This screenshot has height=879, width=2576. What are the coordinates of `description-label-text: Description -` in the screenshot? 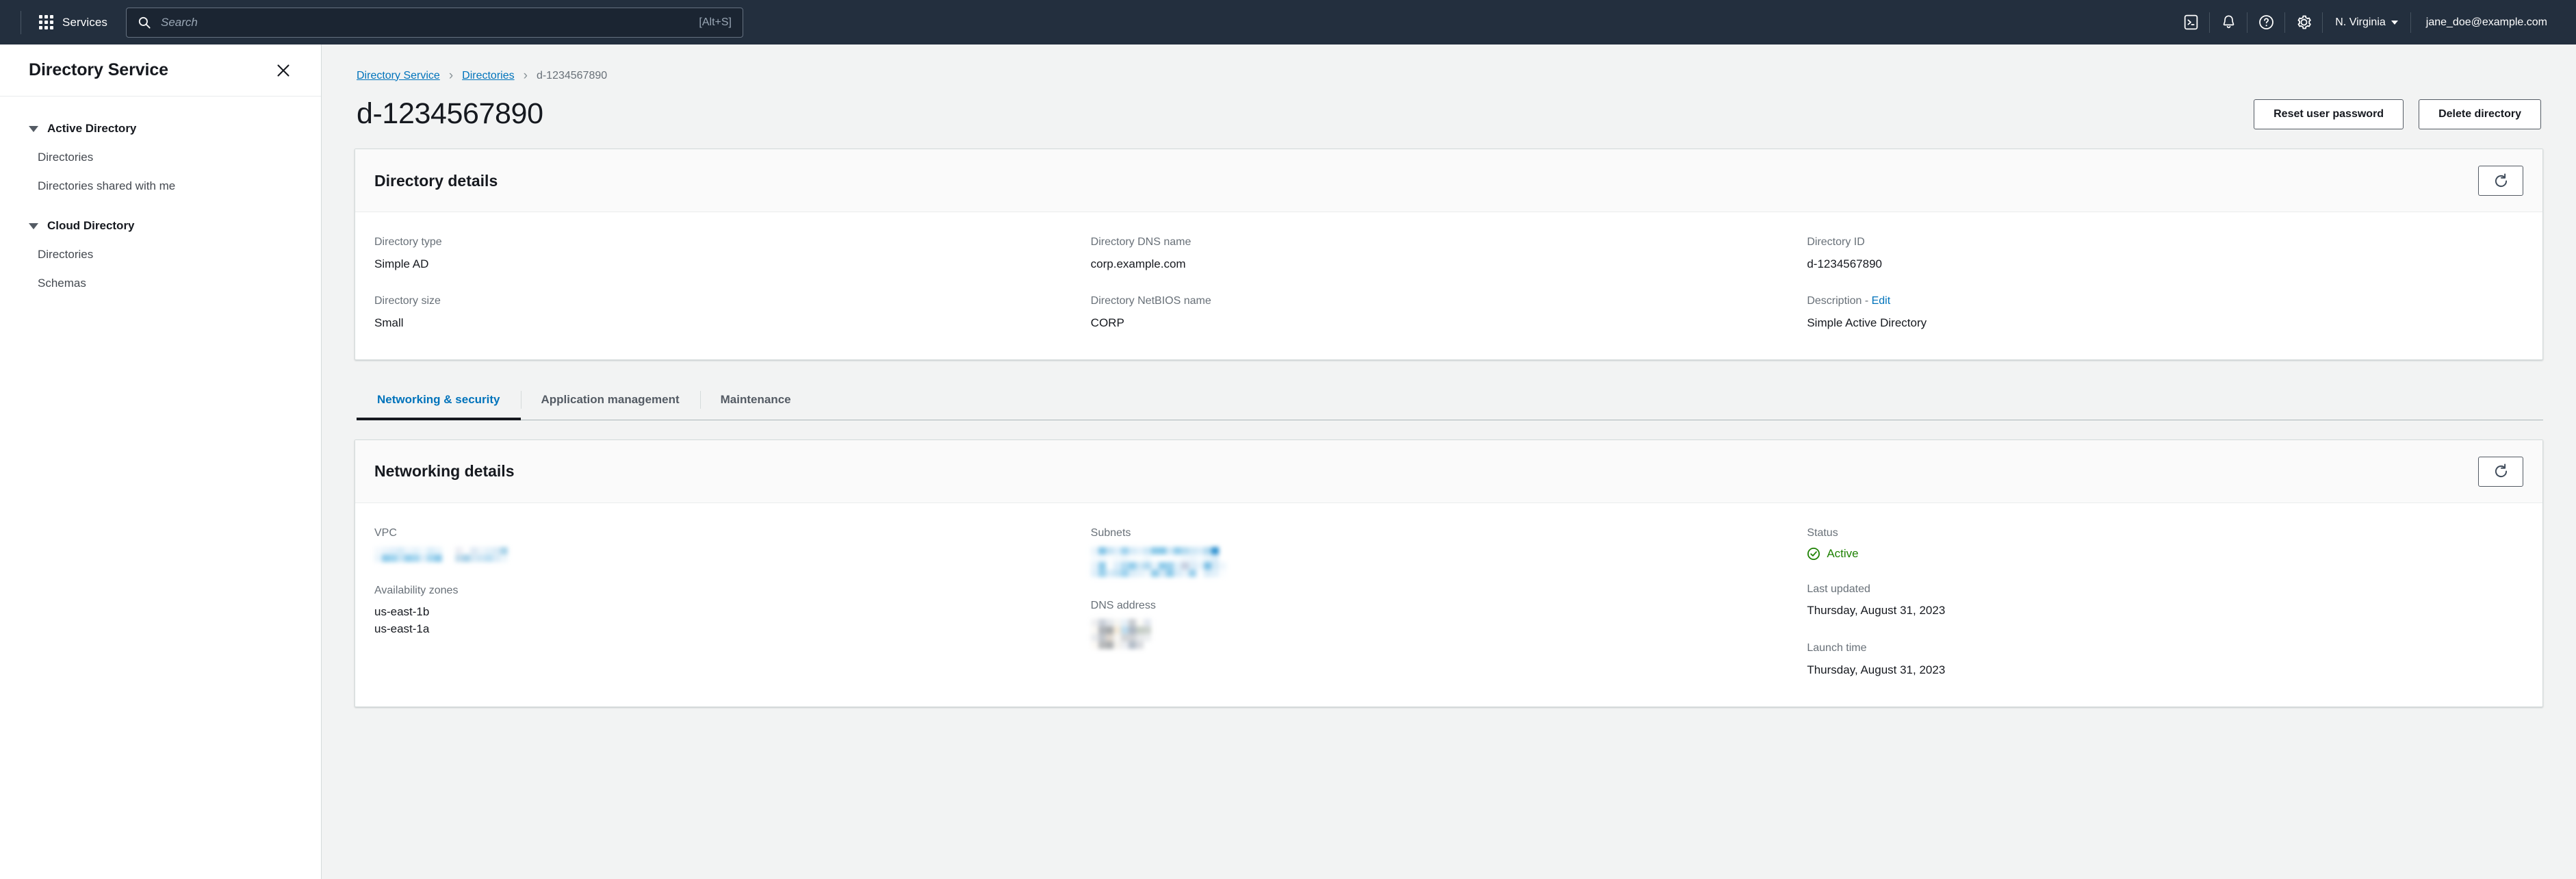 It's located at (1839, 301).